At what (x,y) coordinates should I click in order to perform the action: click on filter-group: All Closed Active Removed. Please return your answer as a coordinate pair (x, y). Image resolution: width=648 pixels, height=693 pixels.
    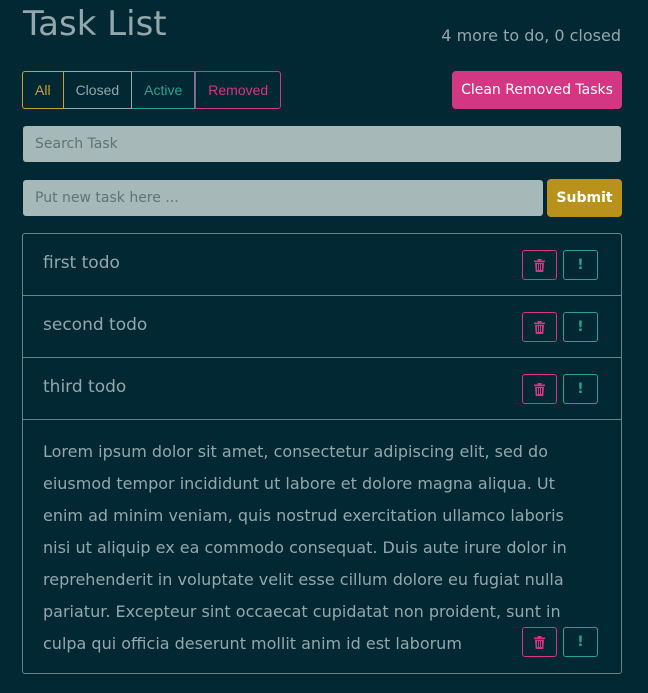
    Looking at the image, I should click on (152, 90).